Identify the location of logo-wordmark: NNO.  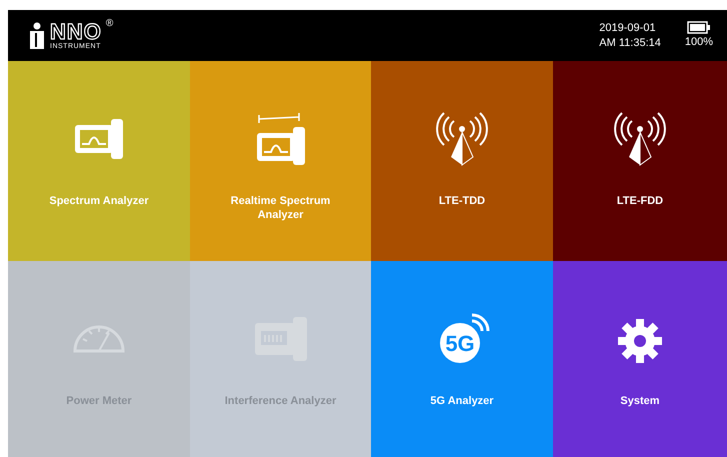
(76, 32).